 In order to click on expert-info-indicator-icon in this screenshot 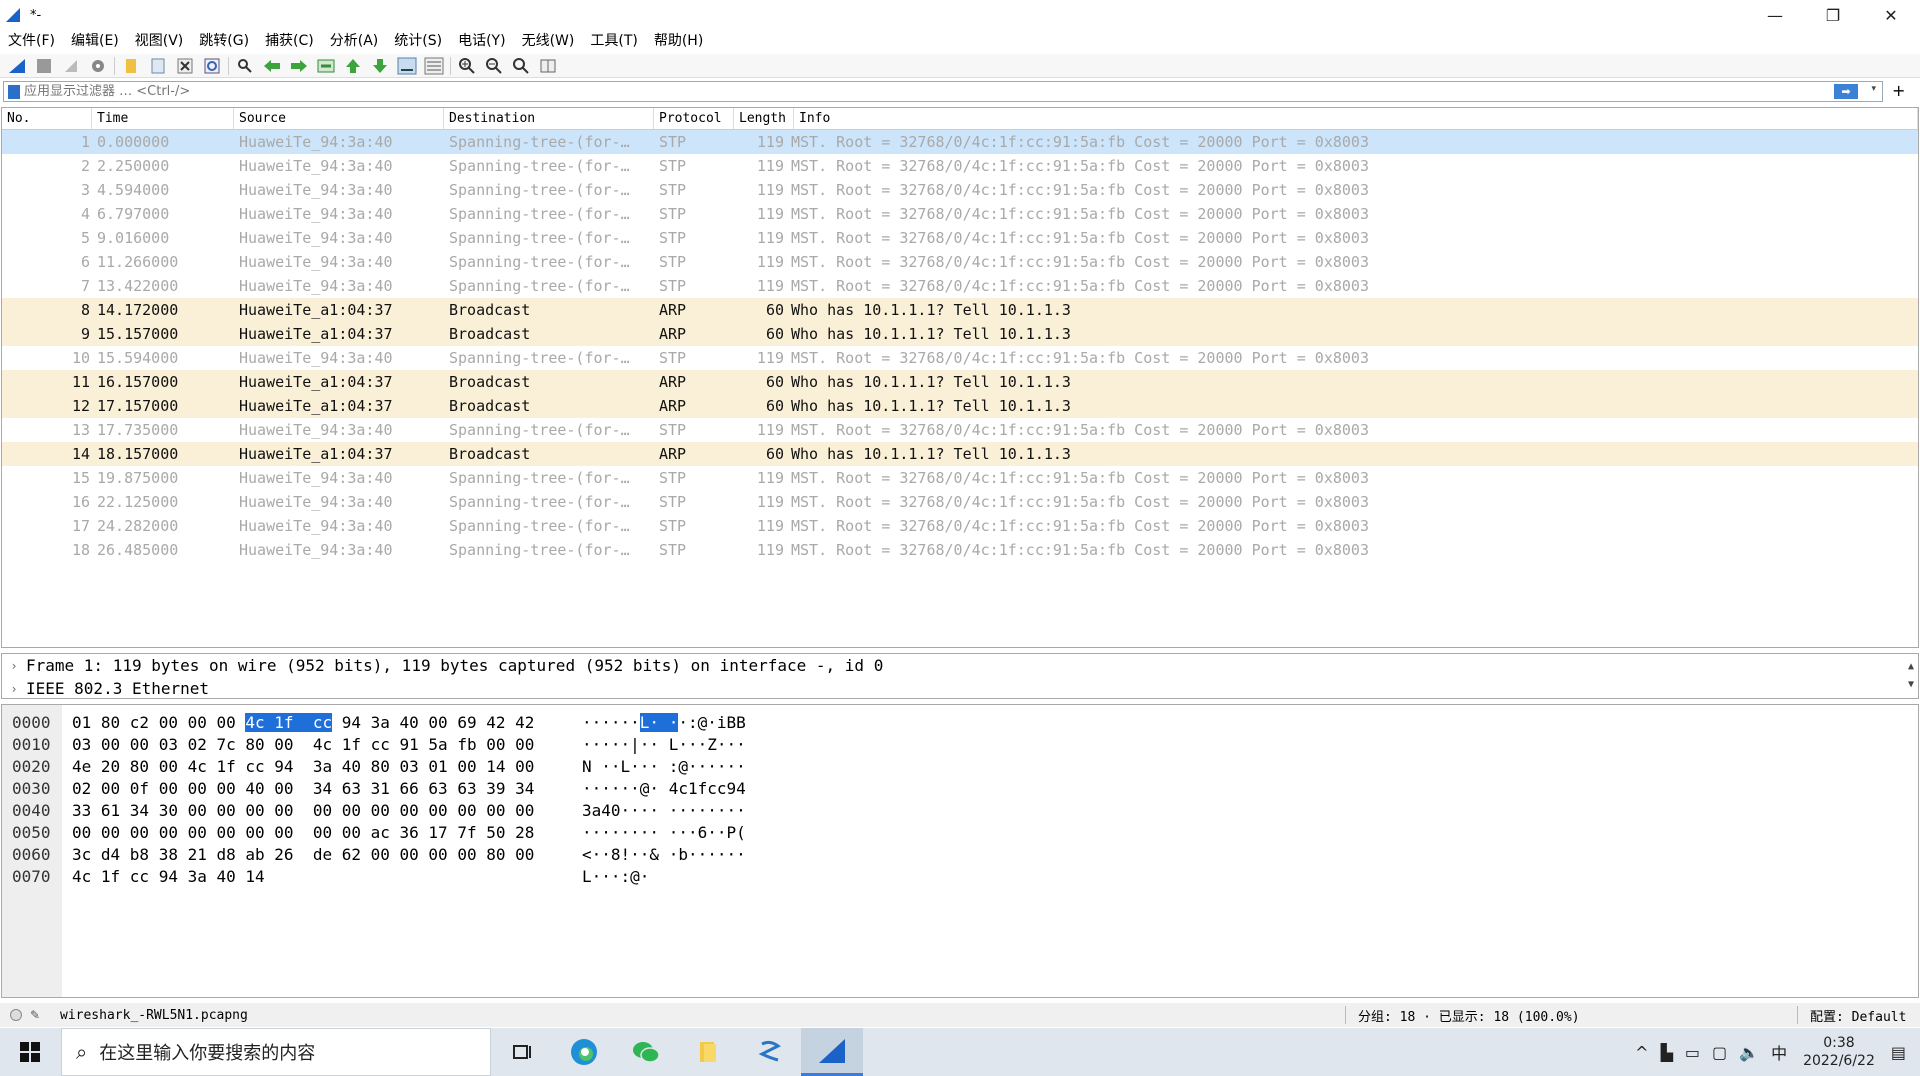, I will do `click(16, 1015)`.